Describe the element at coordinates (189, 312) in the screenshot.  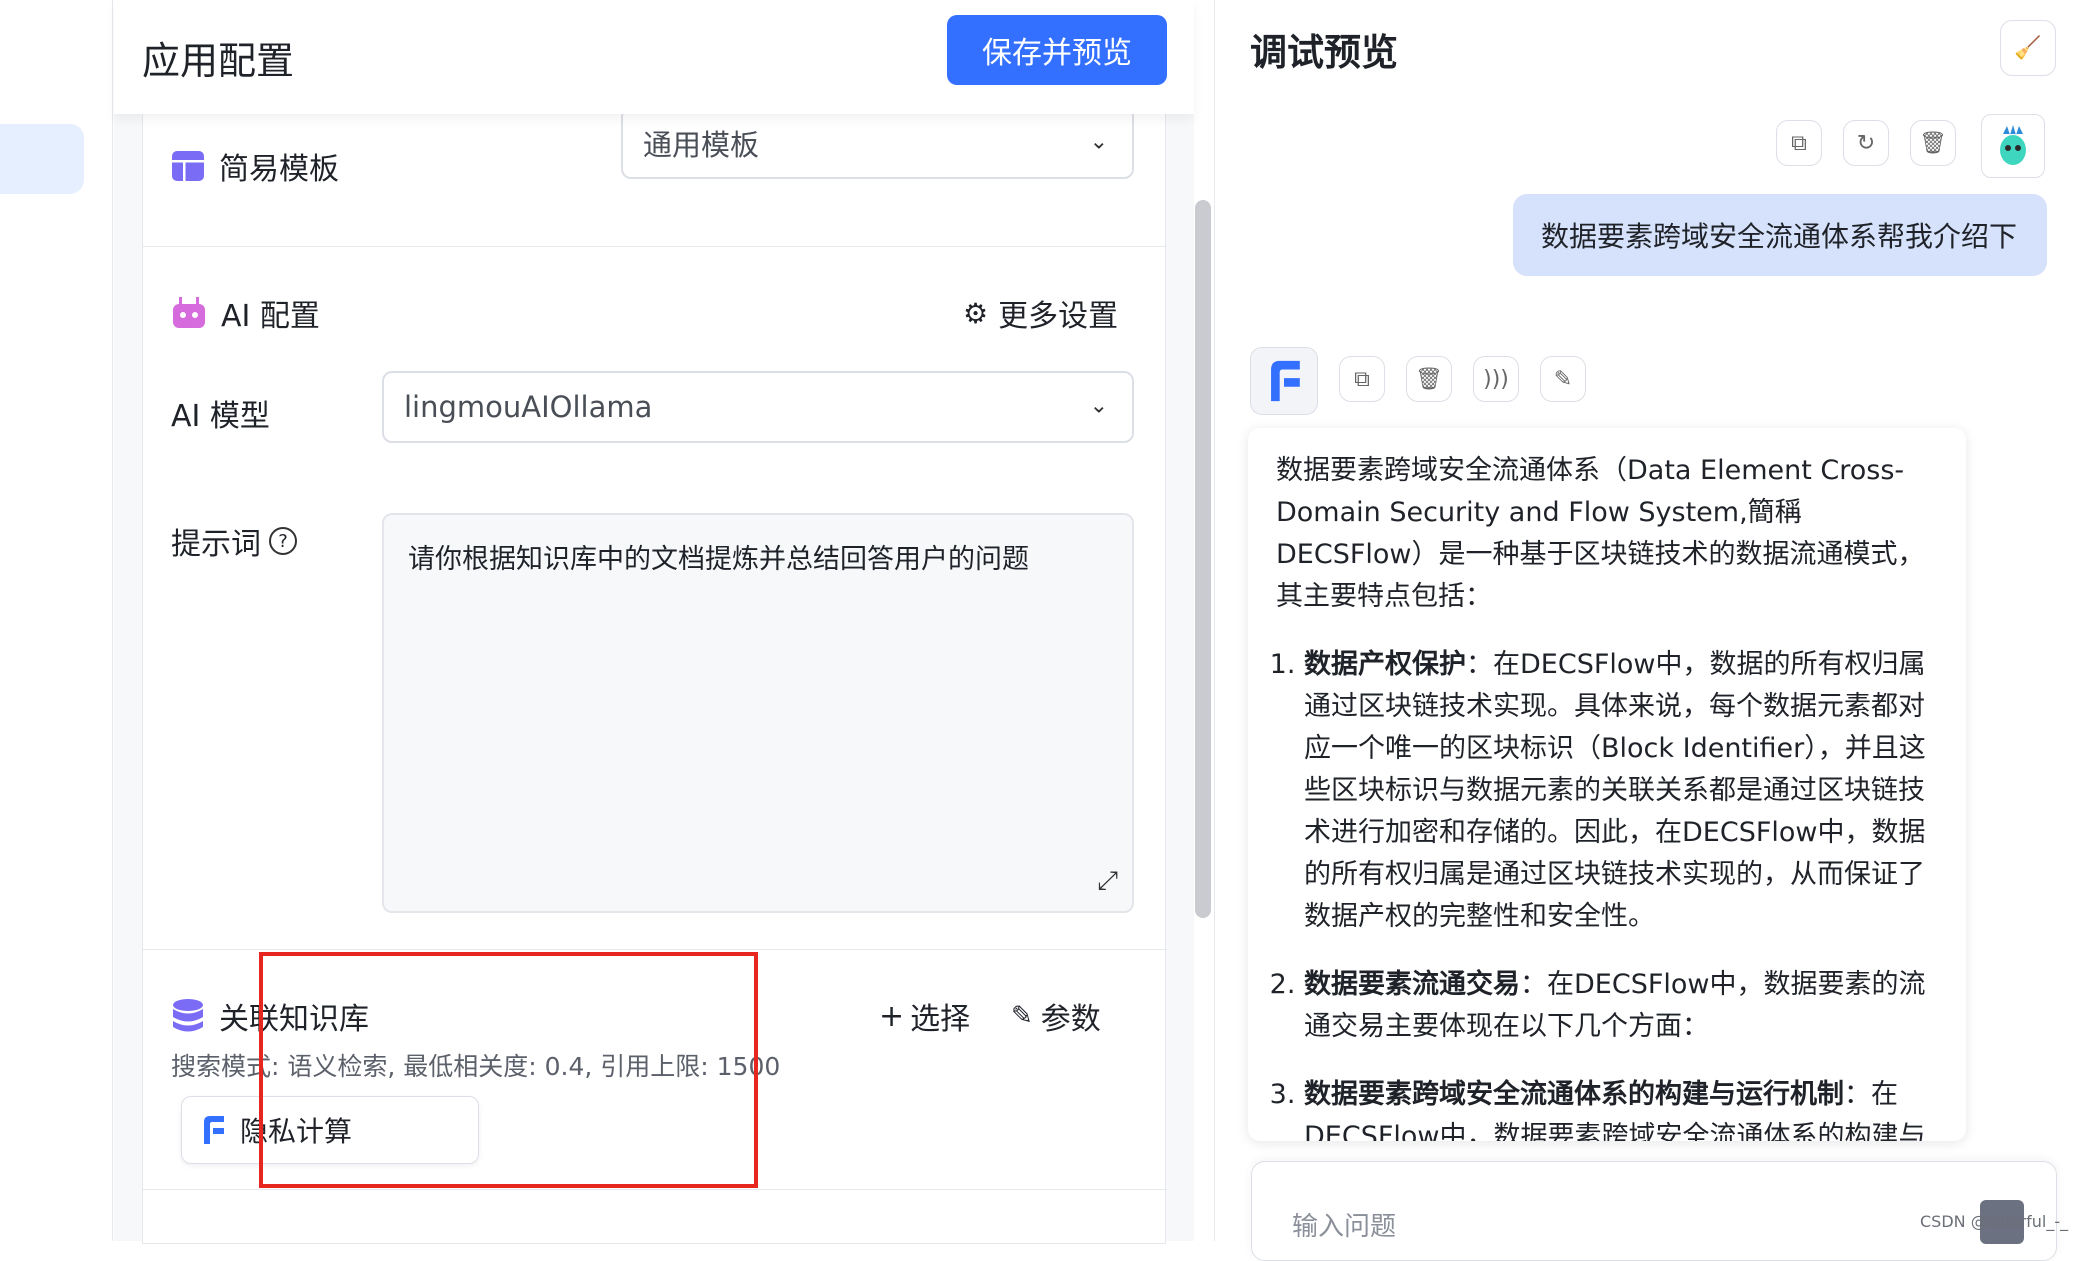
I see `robot-icon` at that location.